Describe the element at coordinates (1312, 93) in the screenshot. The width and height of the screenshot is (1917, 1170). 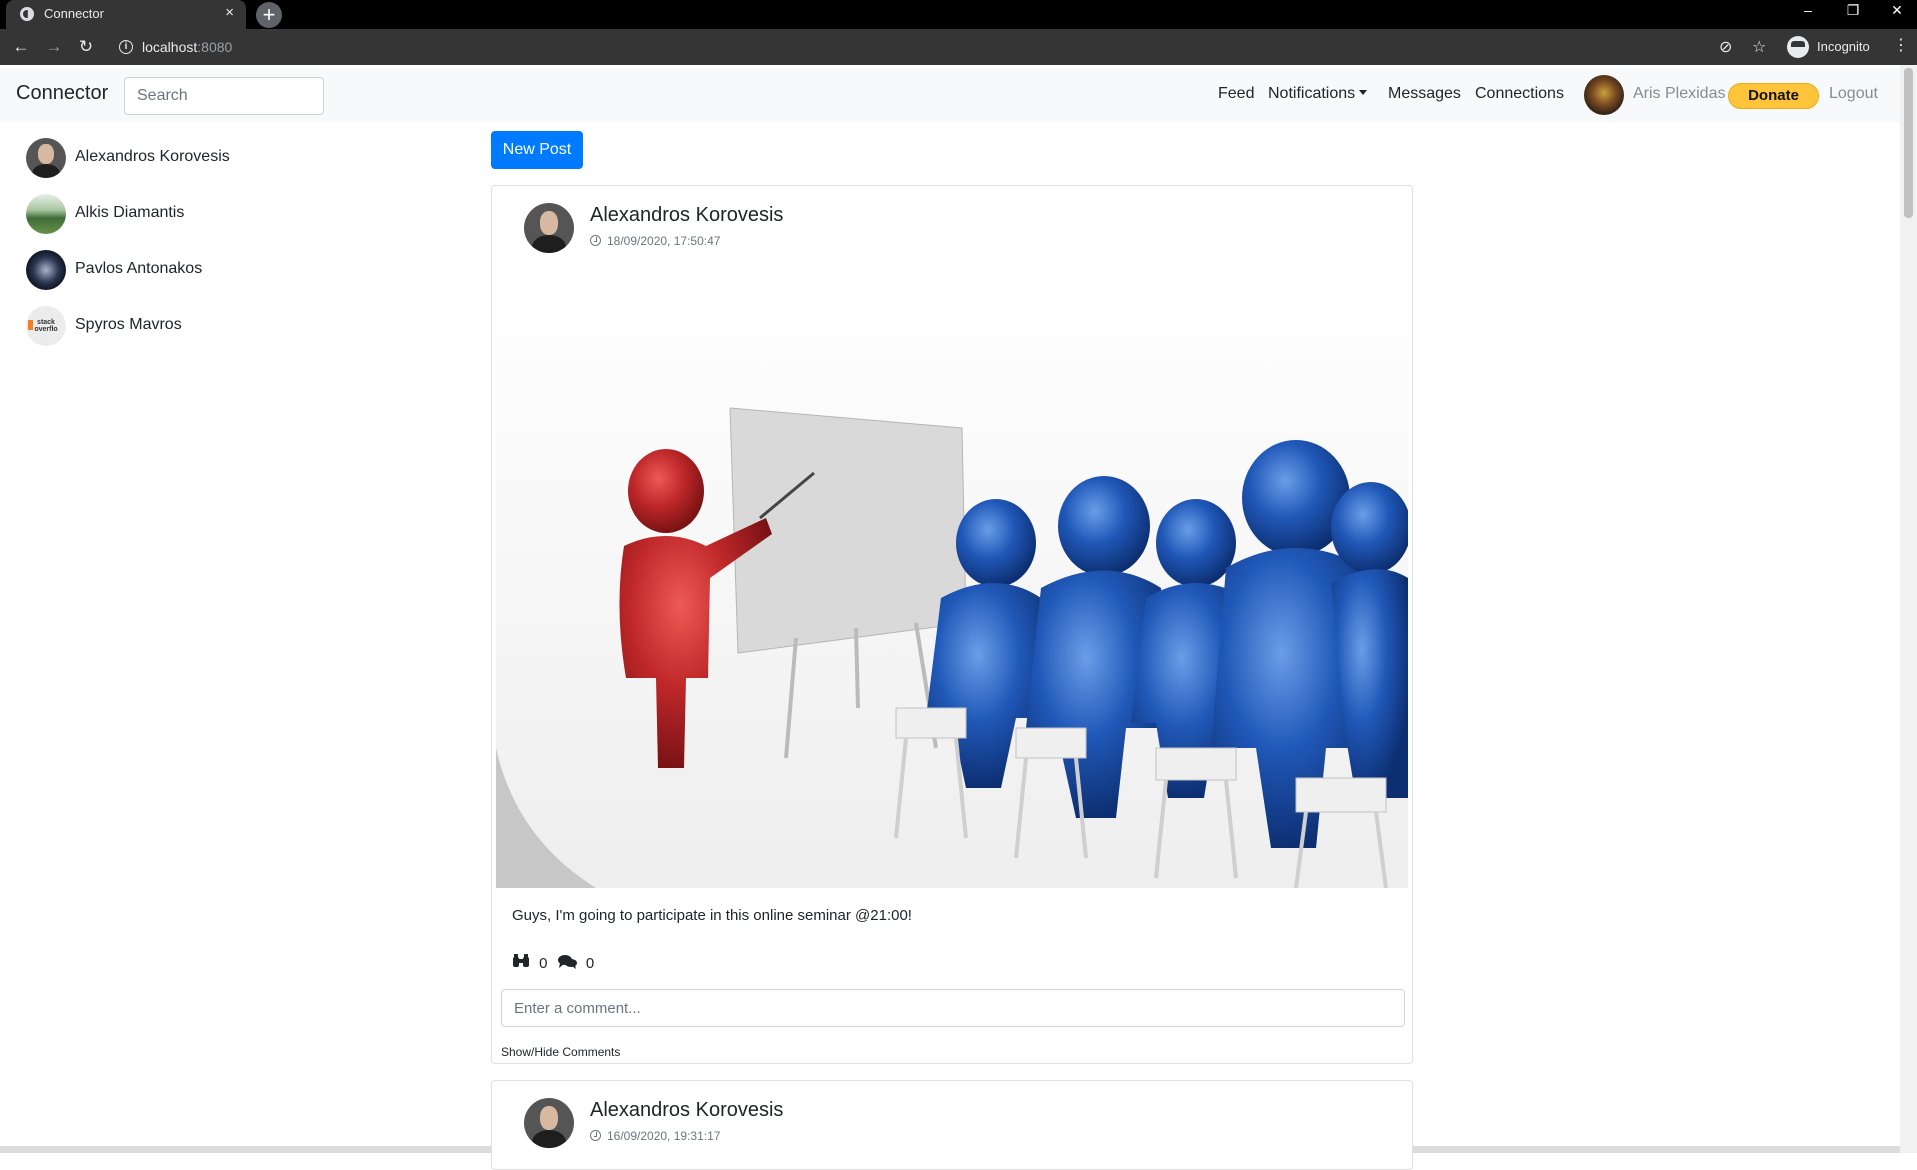
I see `nav-notifications-label: Notifications` at that location.